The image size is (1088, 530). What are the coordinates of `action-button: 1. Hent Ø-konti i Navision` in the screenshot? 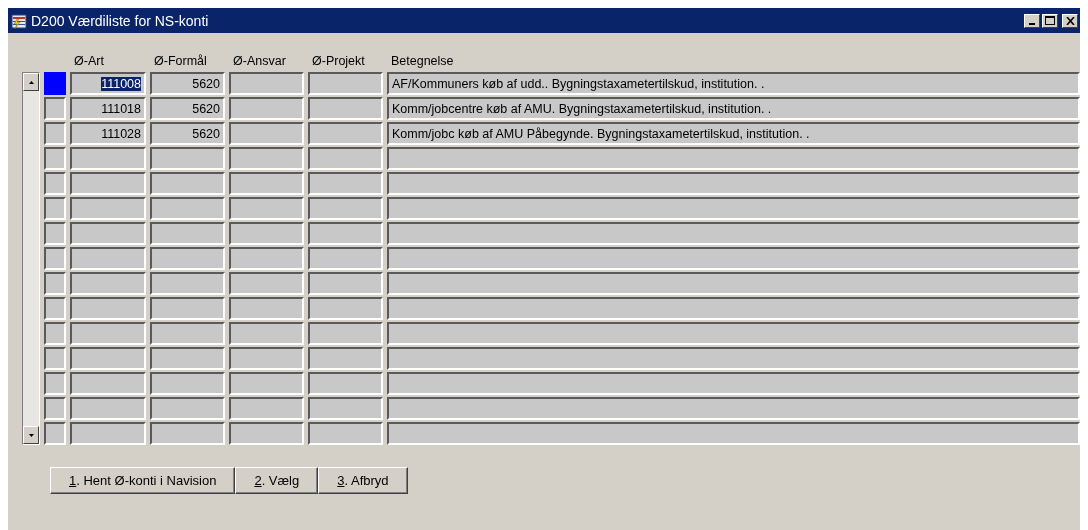 It's located at (143, 480).